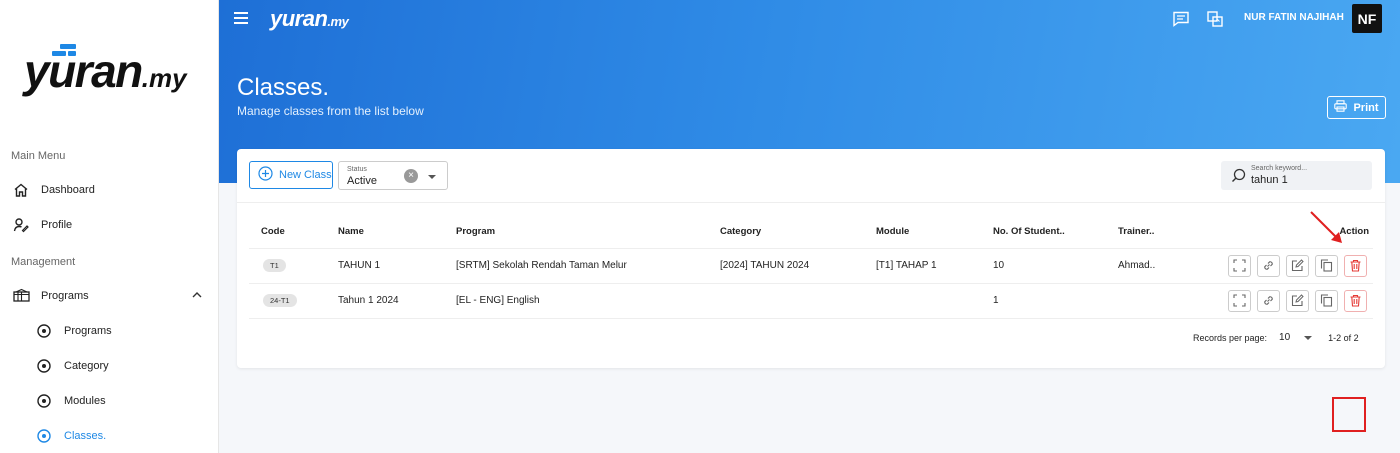 The width and height of the screenshot is (1400, 453). What do you see at coordinates (283, 87) in the screenshot?
I see `page-title: Classes.` at bounding box center [283, 87].